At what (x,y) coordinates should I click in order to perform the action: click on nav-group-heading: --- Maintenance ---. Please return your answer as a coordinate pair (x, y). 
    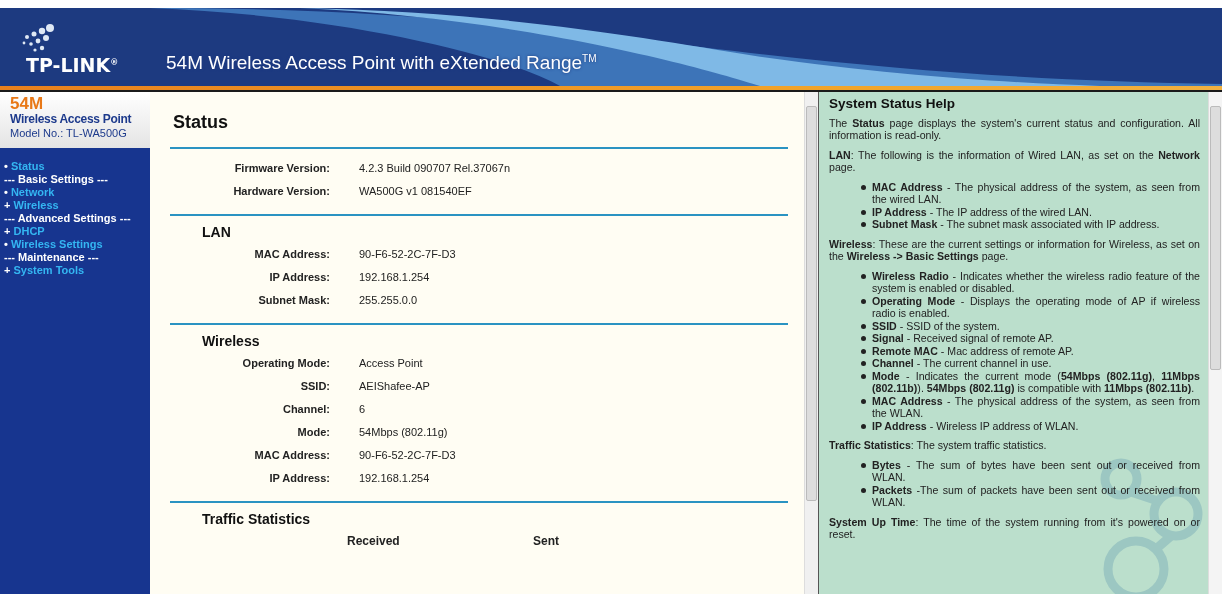
    Looking at the image, I should click on (51, 257).